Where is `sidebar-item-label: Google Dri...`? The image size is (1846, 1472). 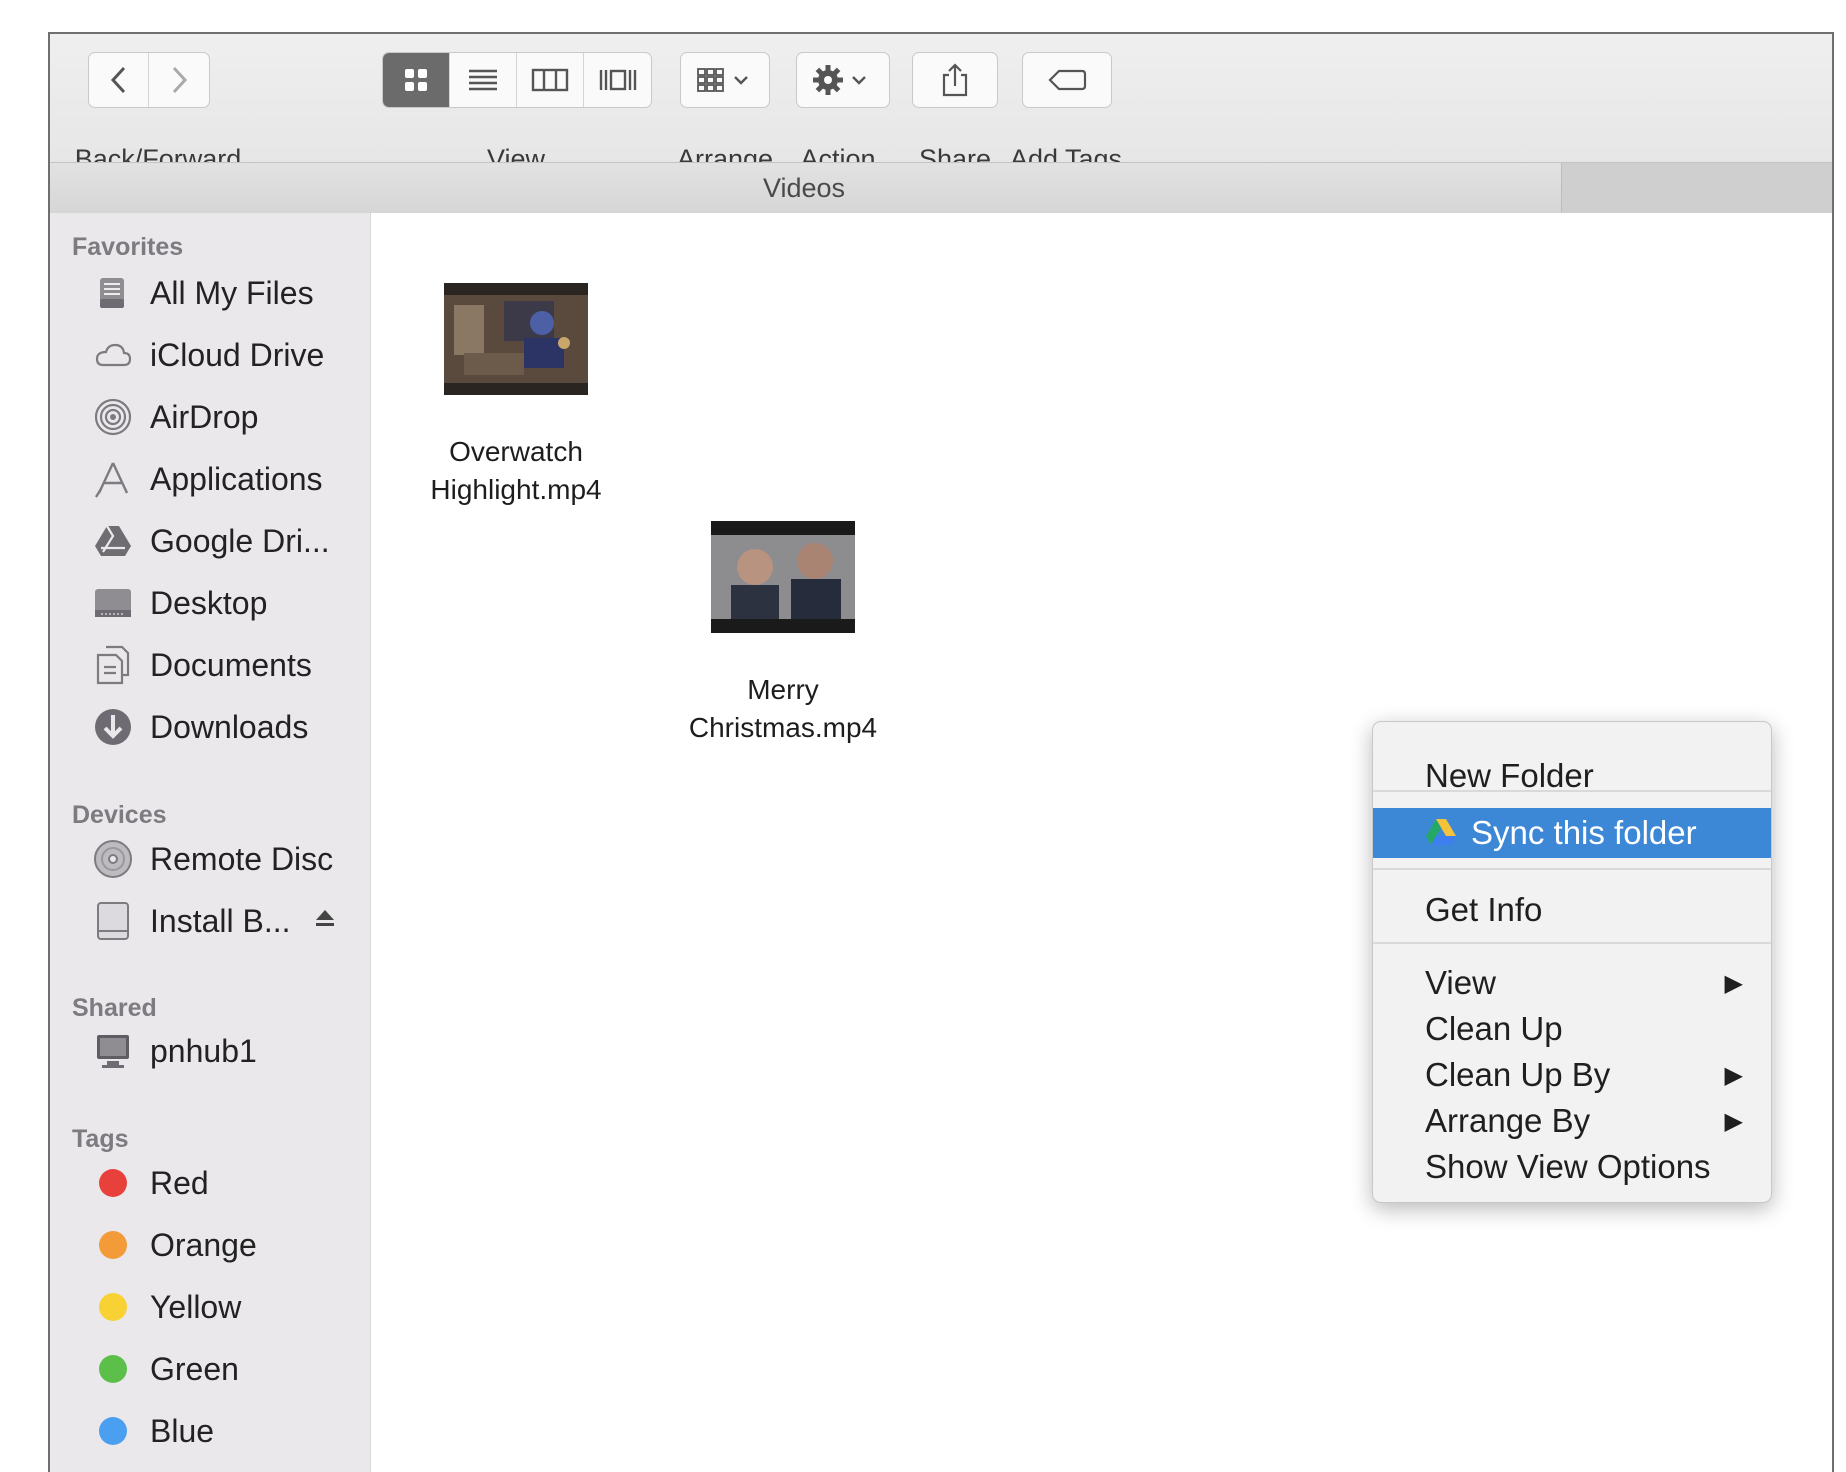
sidebar-item-label: Google Dri... is located at coordinates (240, 540).